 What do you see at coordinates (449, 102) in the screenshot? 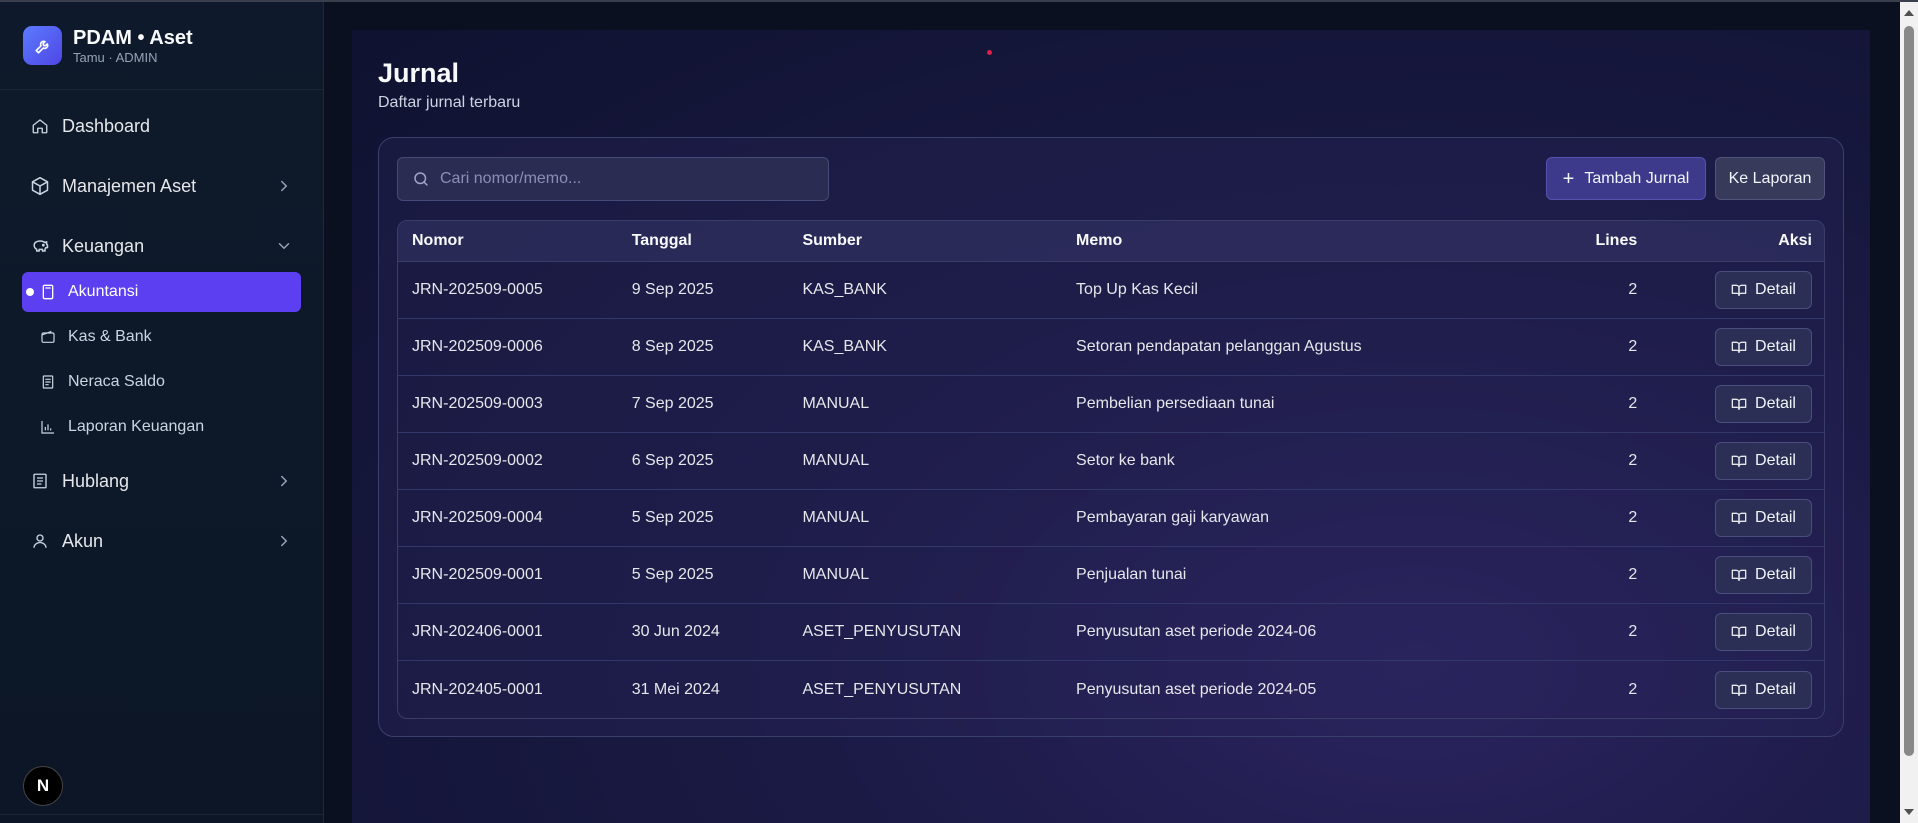
I see `page-subtitle: Daftar jurnal terbaru` at bounding box center [449, 102].